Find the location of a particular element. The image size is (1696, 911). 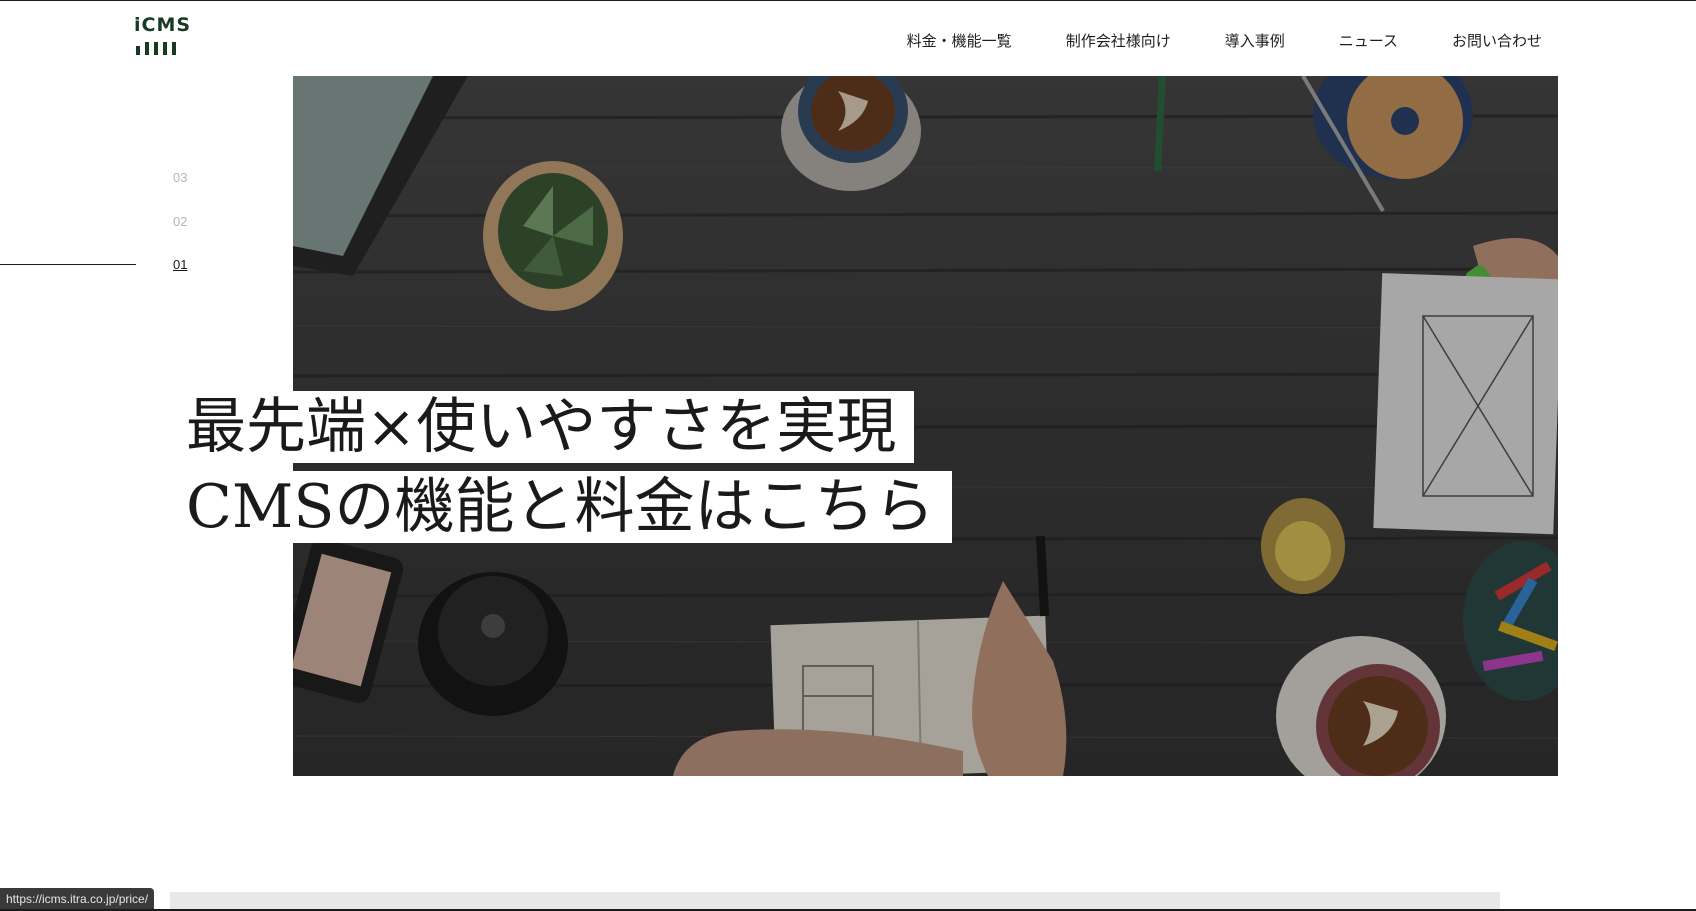

logo-text: iCMS is located at coordinates (163, 25).